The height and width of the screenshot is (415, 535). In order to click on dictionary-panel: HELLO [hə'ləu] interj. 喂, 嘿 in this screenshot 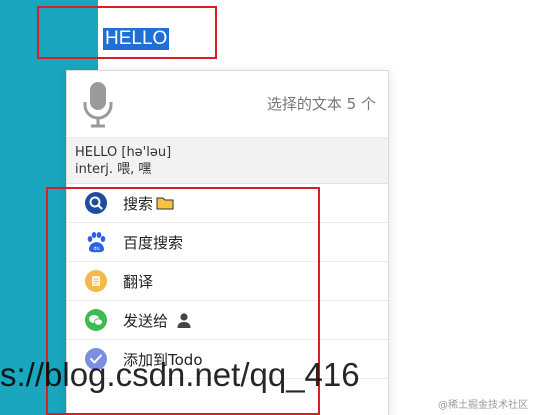, I will do `click(227, 161)`.